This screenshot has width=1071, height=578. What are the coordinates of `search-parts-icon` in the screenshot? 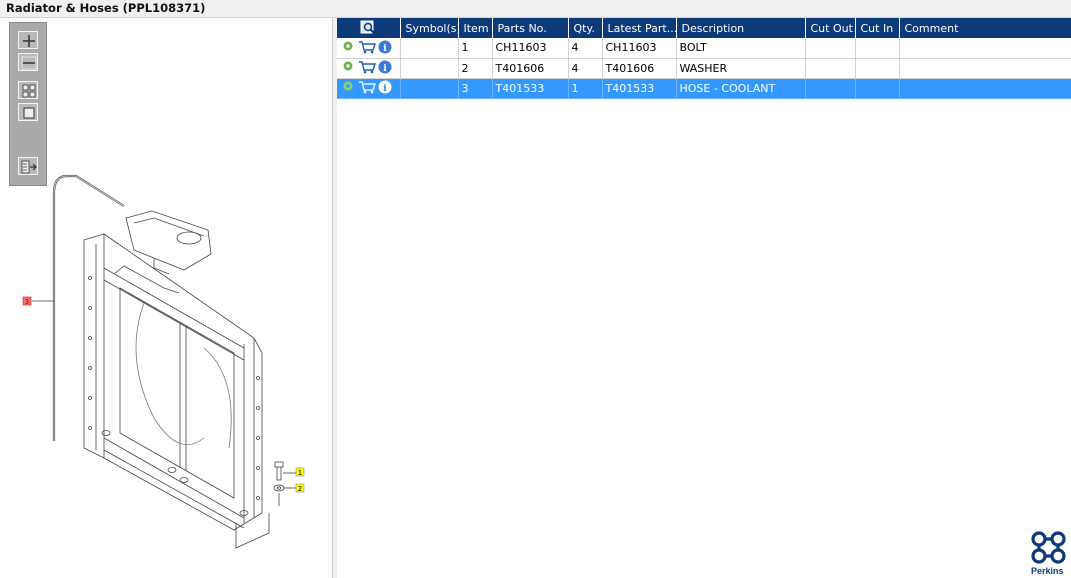 It's located at (368, 27).